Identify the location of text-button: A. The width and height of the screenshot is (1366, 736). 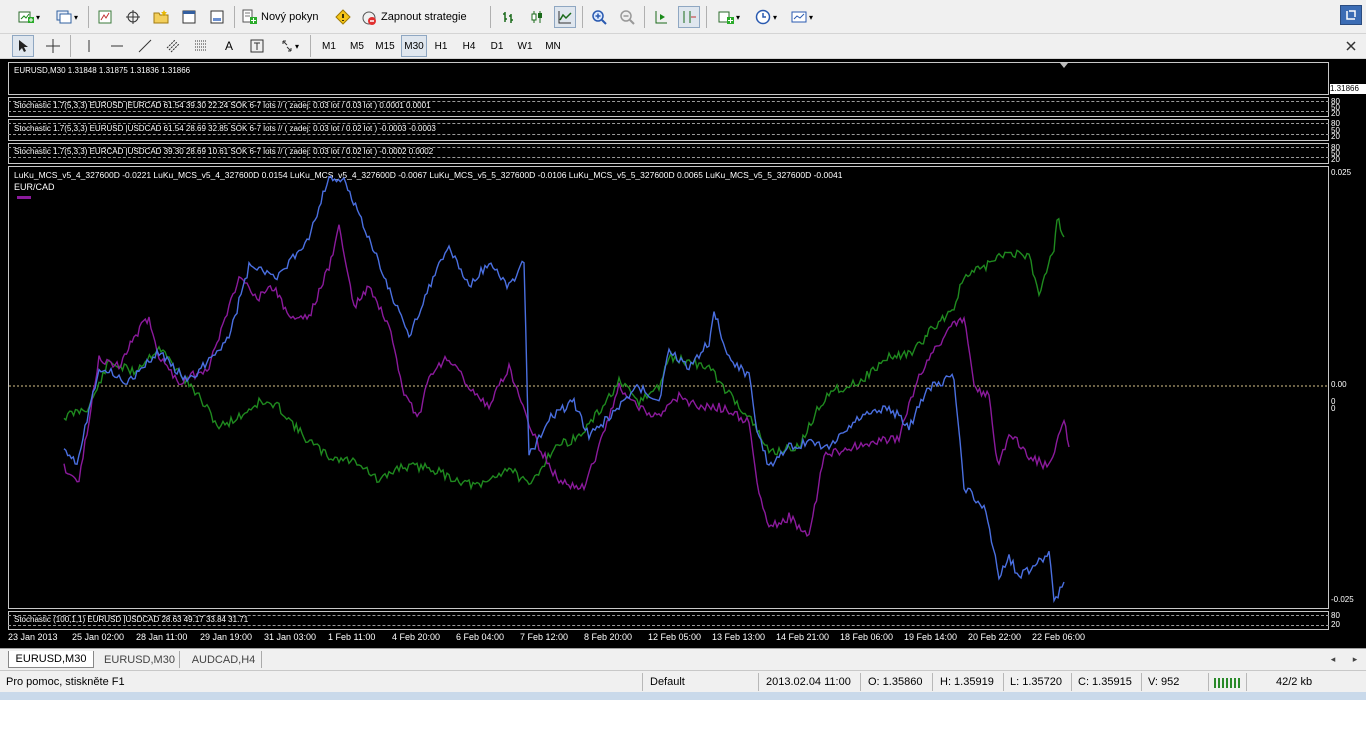
(229, 46).